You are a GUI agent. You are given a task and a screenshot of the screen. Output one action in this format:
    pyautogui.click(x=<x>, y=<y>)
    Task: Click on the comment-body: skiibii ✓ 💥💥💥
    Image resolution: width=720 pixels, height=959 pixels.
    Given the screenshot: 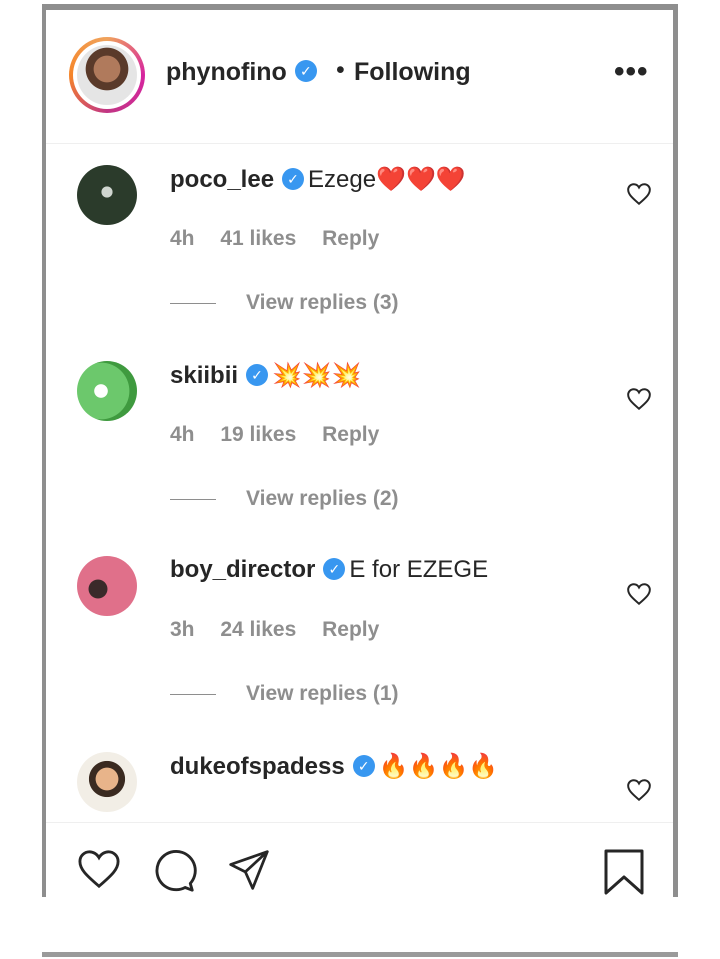 What is the action you would take?
    pyautogui.click(x=266, y=375)
    